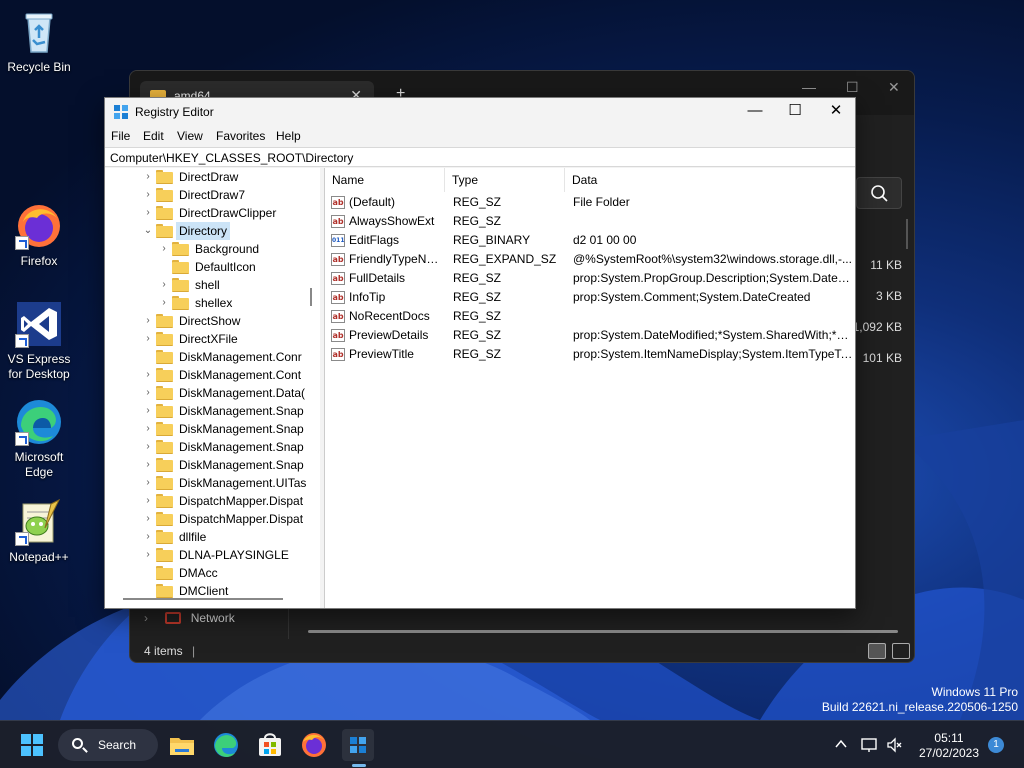 The width and height of the screenshot is (1024, 768). I want to click on tree-item: › Background, so click(212, 249).